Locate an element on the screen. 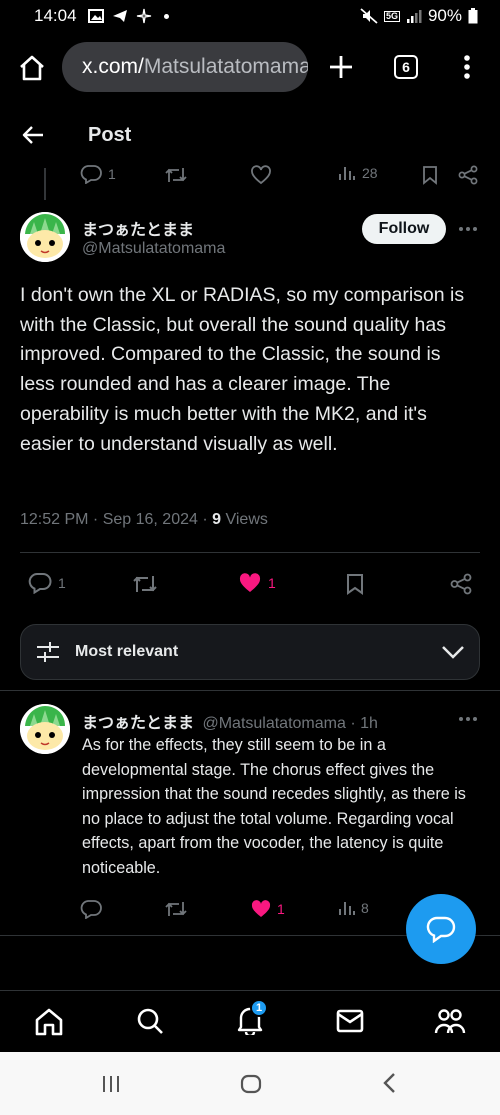 This screenshot has width=500, height=1115. telegram-icon is located at coordinates (120, 16).